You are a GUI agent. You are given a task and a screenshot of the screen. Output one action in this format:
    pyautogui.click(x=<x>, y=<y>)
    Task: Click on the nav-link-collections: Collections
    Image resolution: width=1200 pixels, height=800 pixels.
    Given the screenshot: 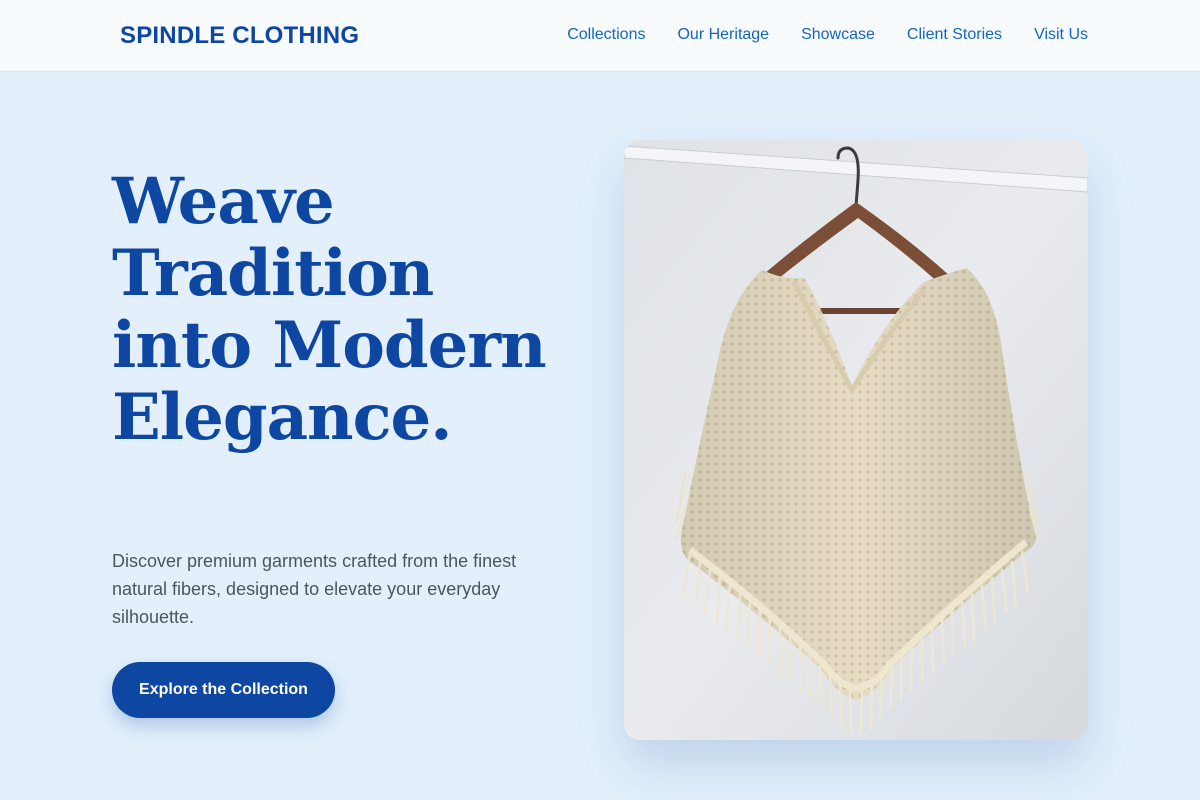 What is the action you would take?
    pyautogui.click(x=606, y=35)
    